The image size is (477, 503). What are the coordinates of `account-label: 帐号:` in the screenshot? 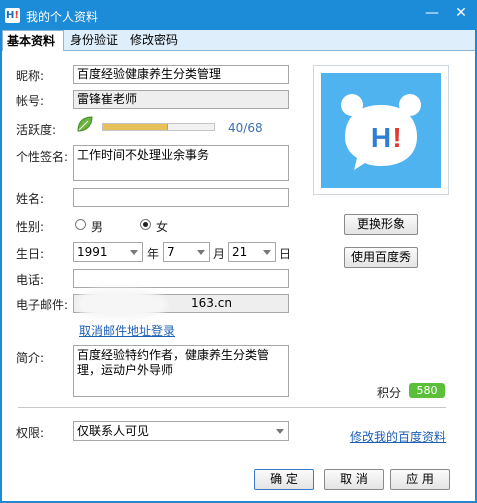 It's located at (30, 101).